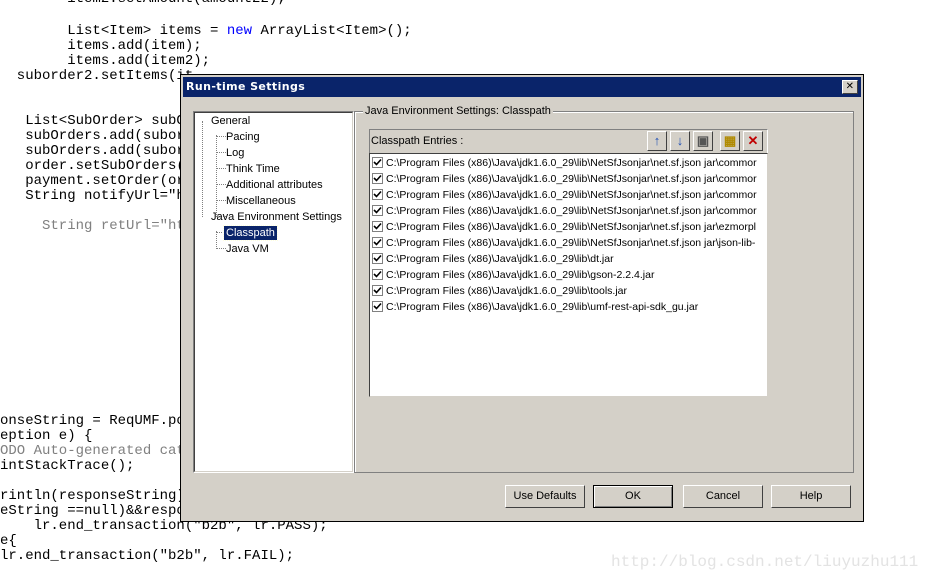 This screenshot has height=583, width=943. I want to click on dialog-titlebar: Run-time Settings ✕, so click(522, 87).